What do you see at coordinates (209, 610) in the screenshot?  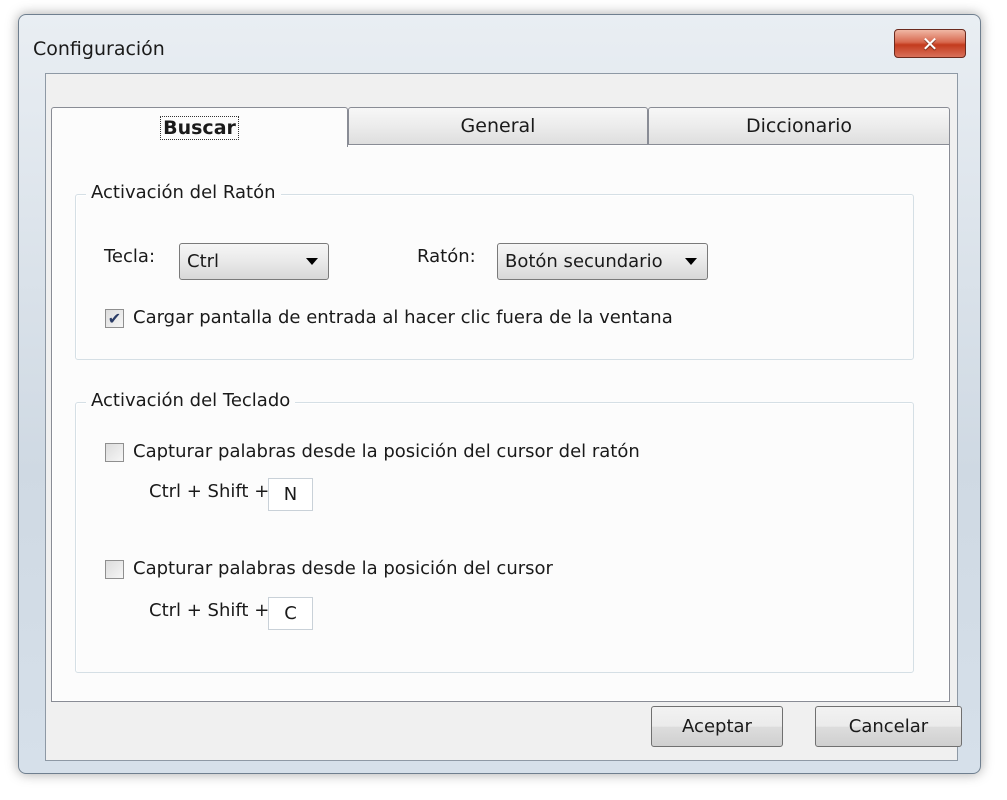 I see `shortcut-prefix-cursor: Ctrl + Shift +` at bounding box center [209, 610].